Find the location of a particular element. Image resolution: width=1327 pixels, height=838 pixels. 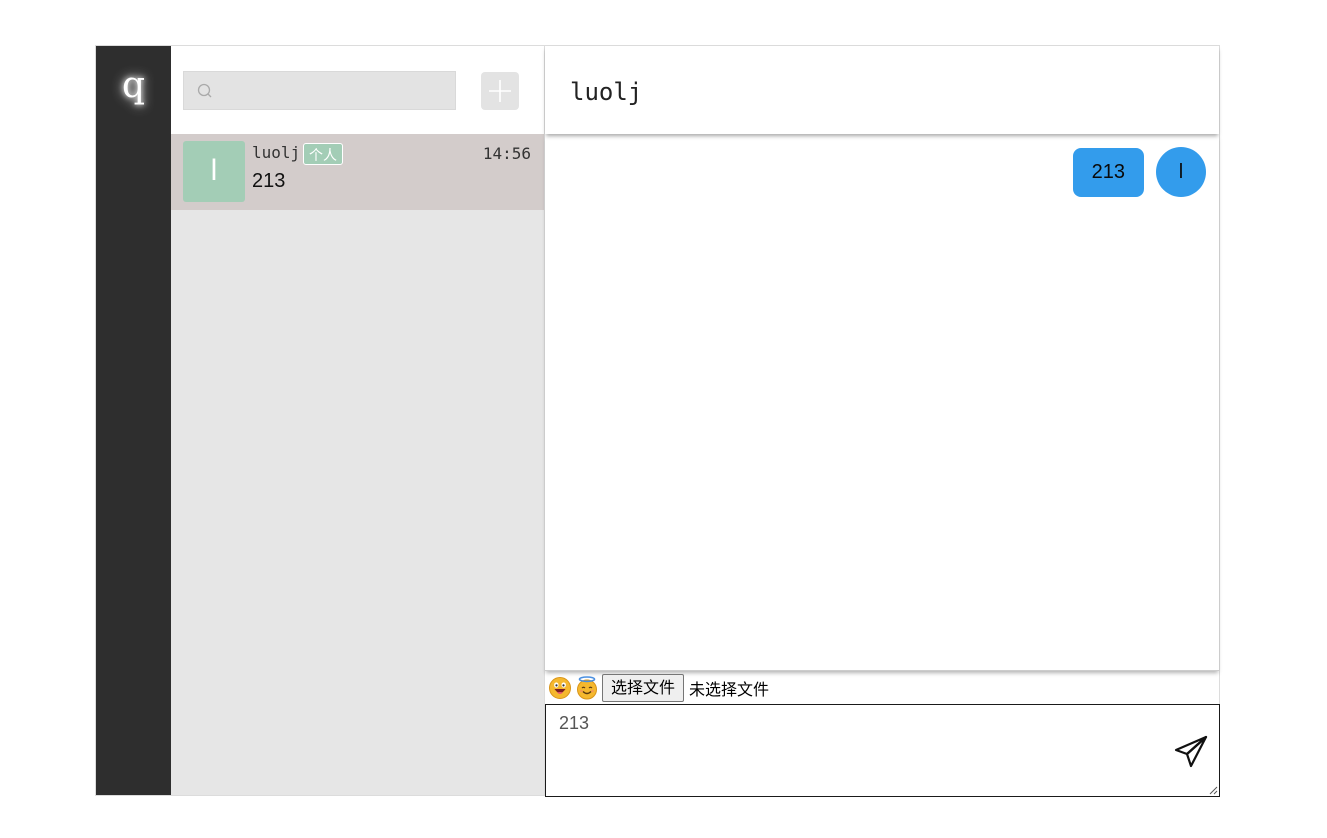

left-rail: q is located at coordinates (133, 420).